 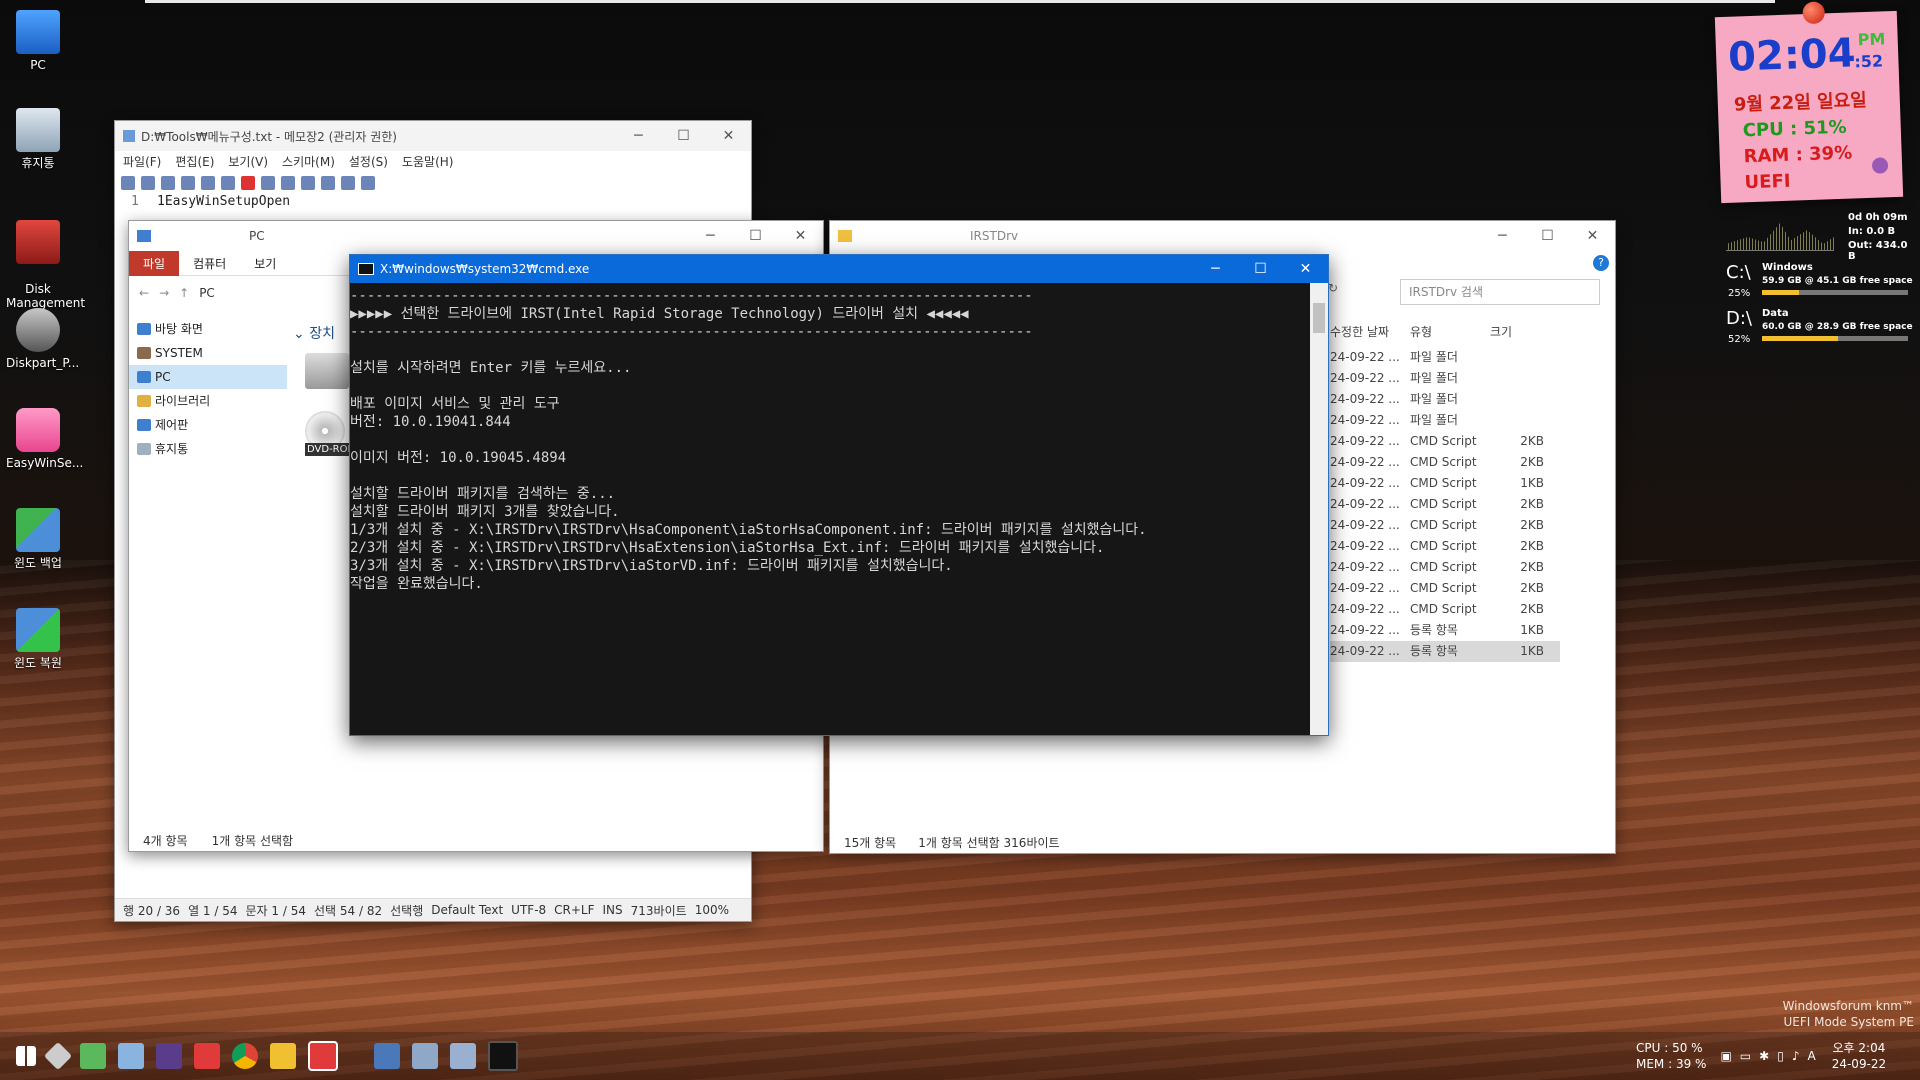 What do you see at coordinates (1811, 1056) in the screenshot?
I see `ime-indicator: A` at bounding box center [1811, 1056].